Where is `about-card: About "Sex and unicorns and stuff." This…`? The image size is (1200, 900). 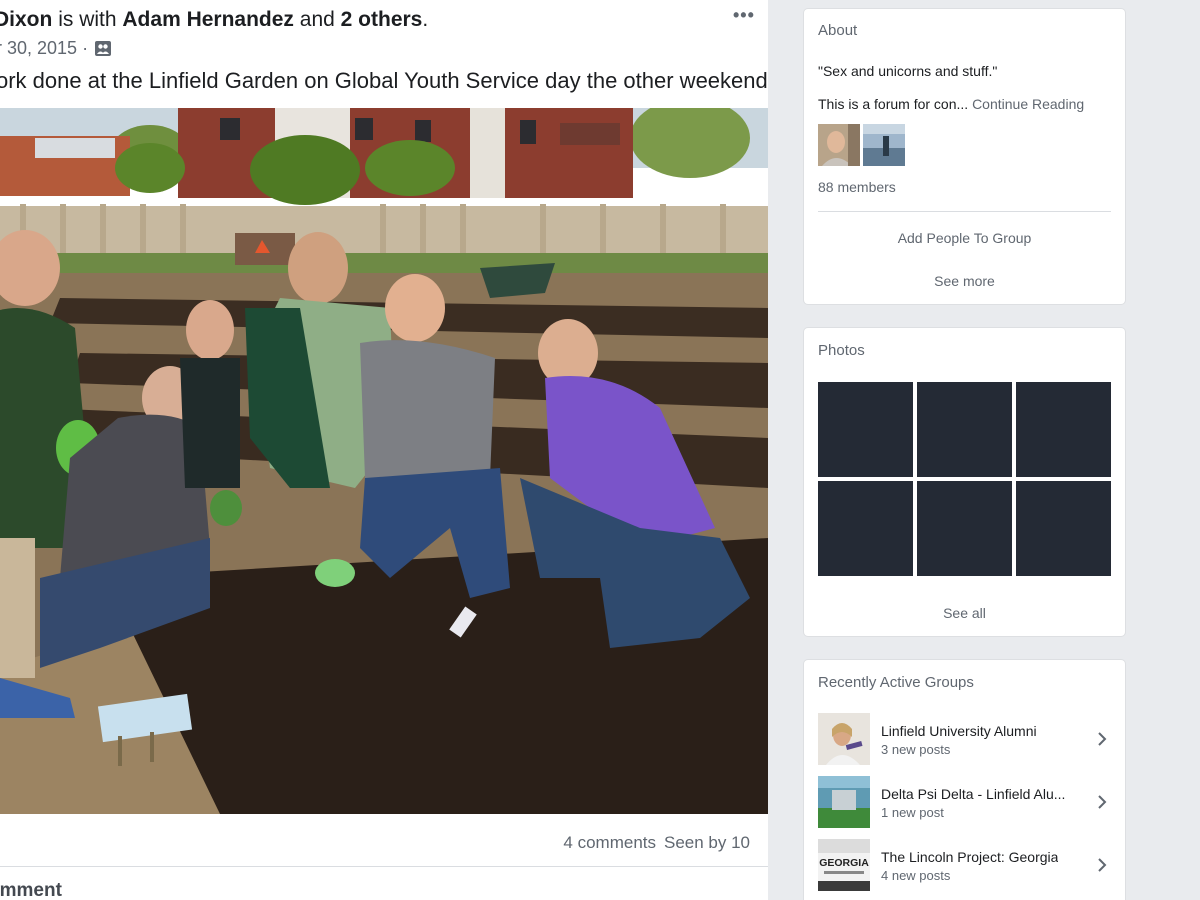
about-card: About "Sex and unicorns and stuff." This… is located at coordinates (964, 156).